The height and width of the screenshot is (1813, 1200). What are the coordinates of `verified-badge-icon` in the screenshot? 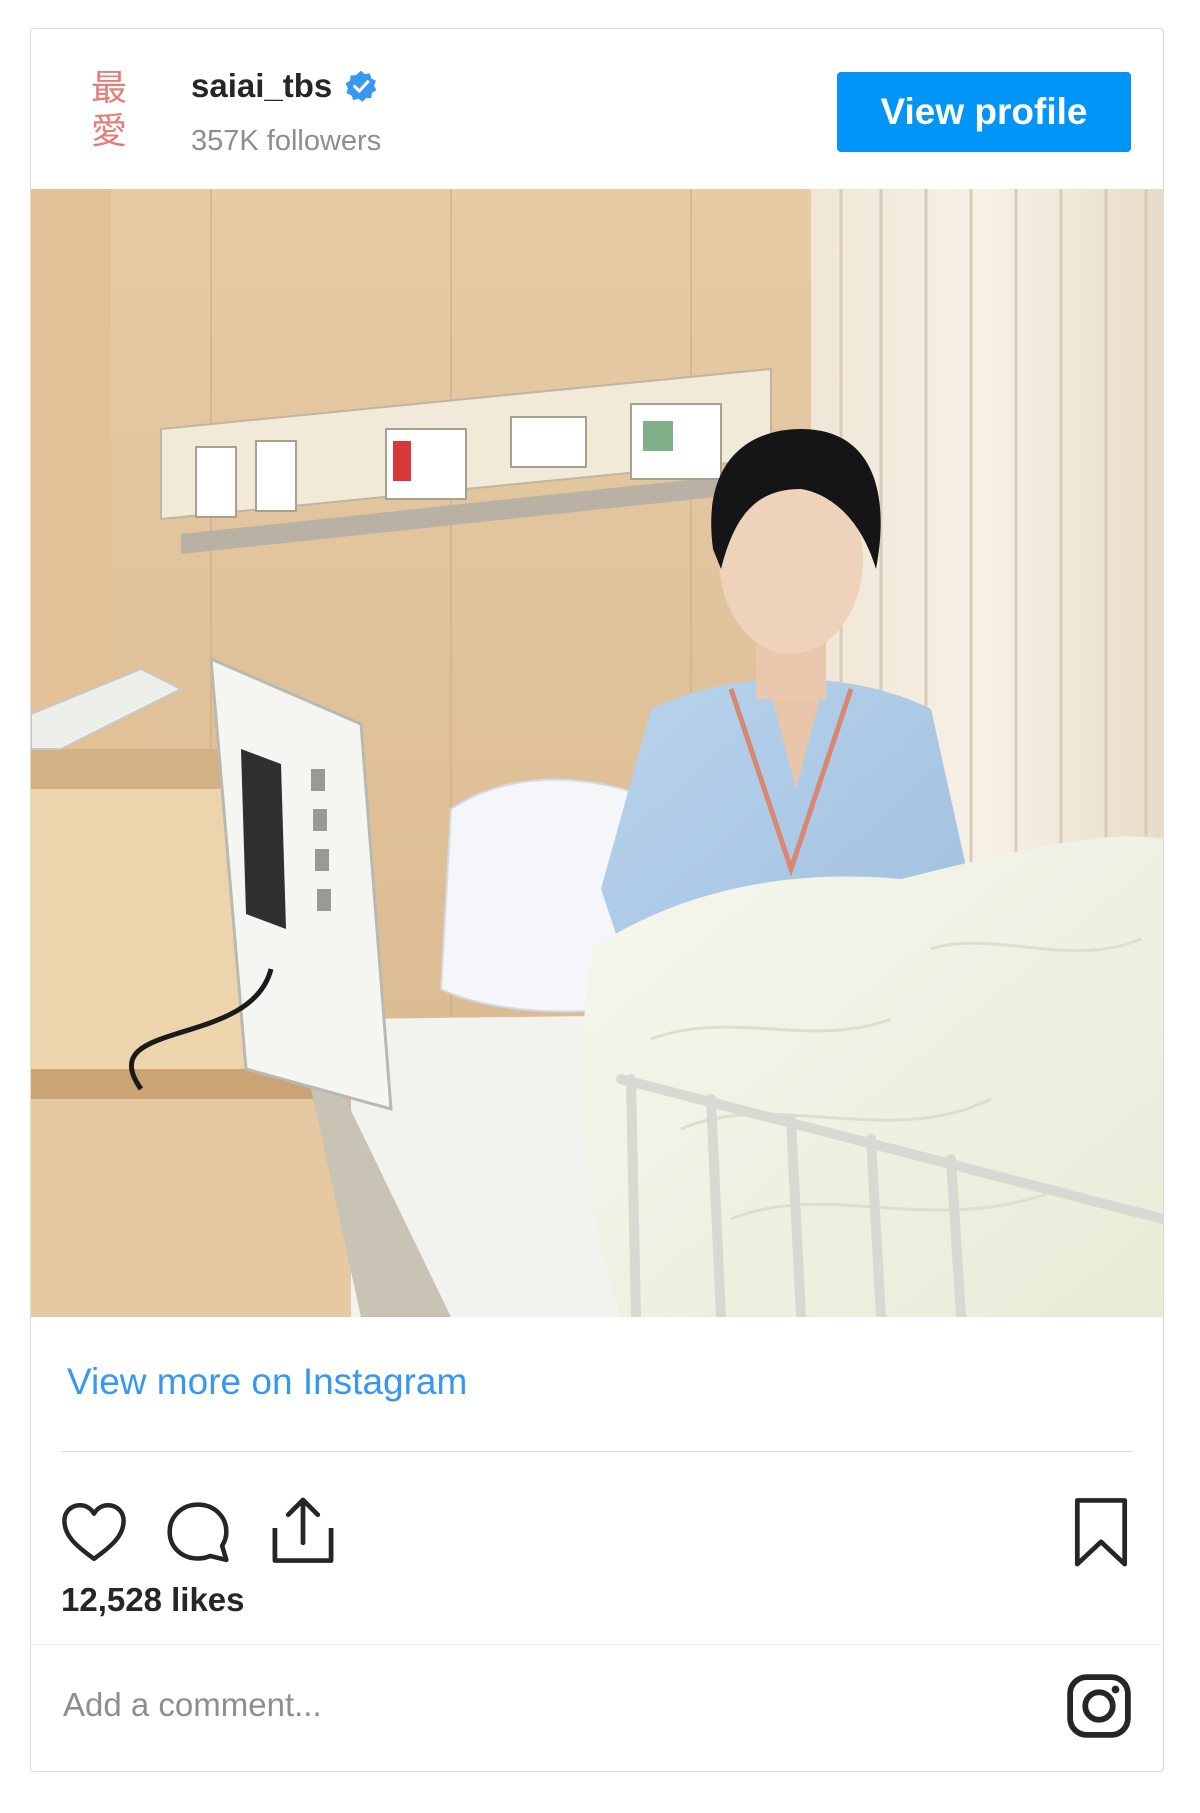 It's located at (361, 86).